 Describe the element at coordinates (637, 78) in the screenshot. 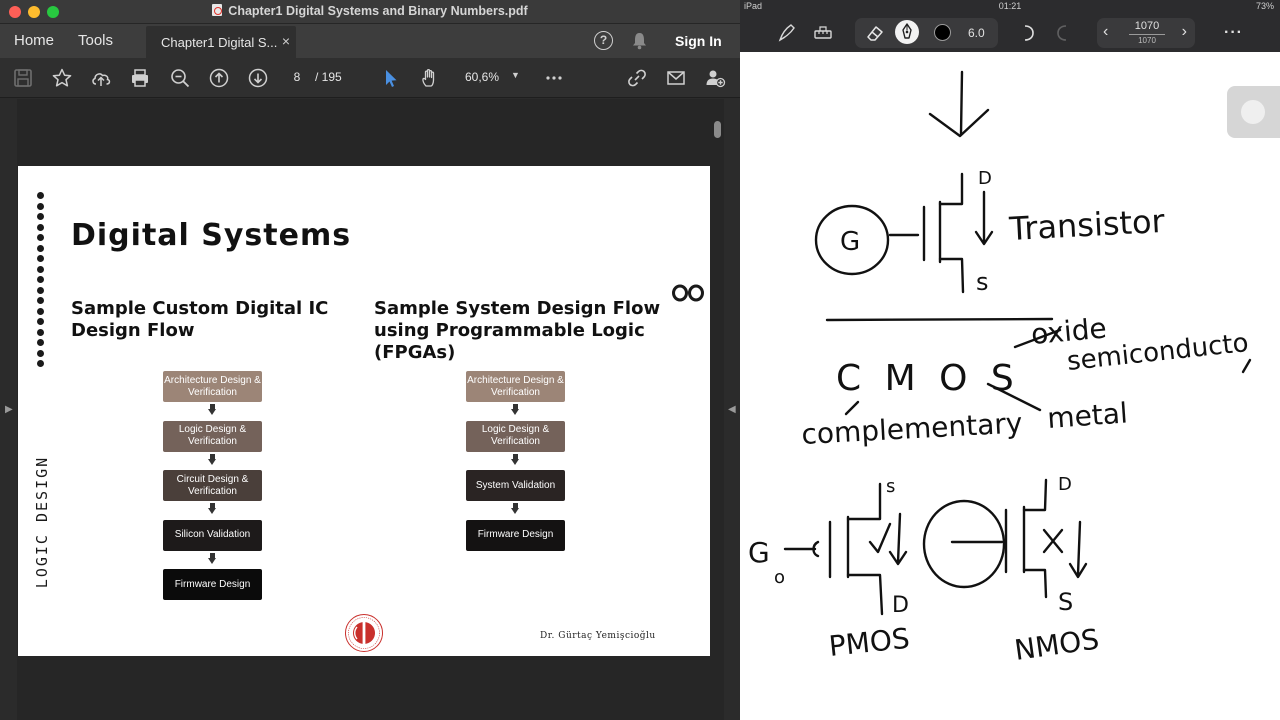

I see `share-link-icon` at that location.